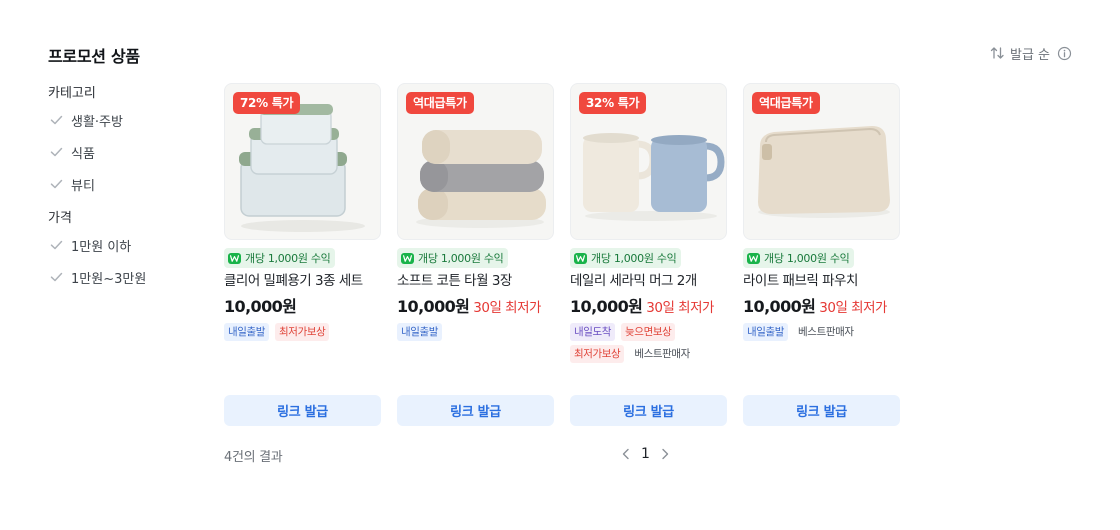 The width and height of the screenshot is (1120, 530). What do you see at coordinates (302, 161) in the screenshot?
I see `product-image: 72% 특가` at bounding box center [302, 161].